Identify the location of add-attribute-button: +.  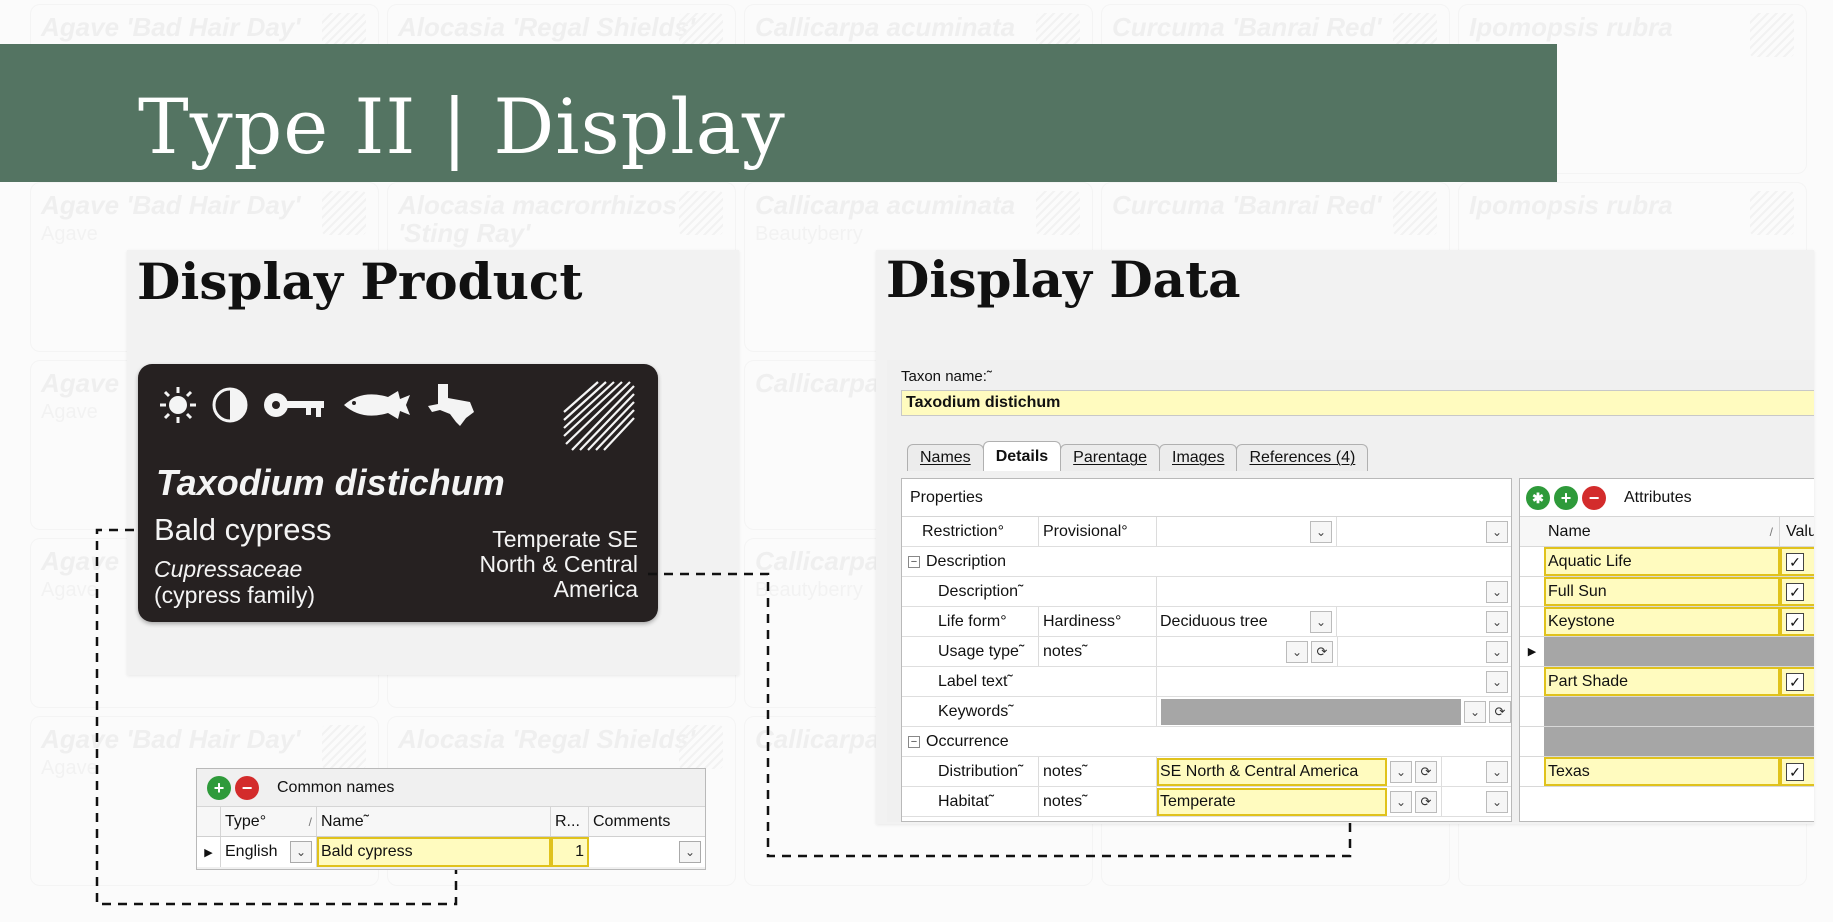
(1566, 497).